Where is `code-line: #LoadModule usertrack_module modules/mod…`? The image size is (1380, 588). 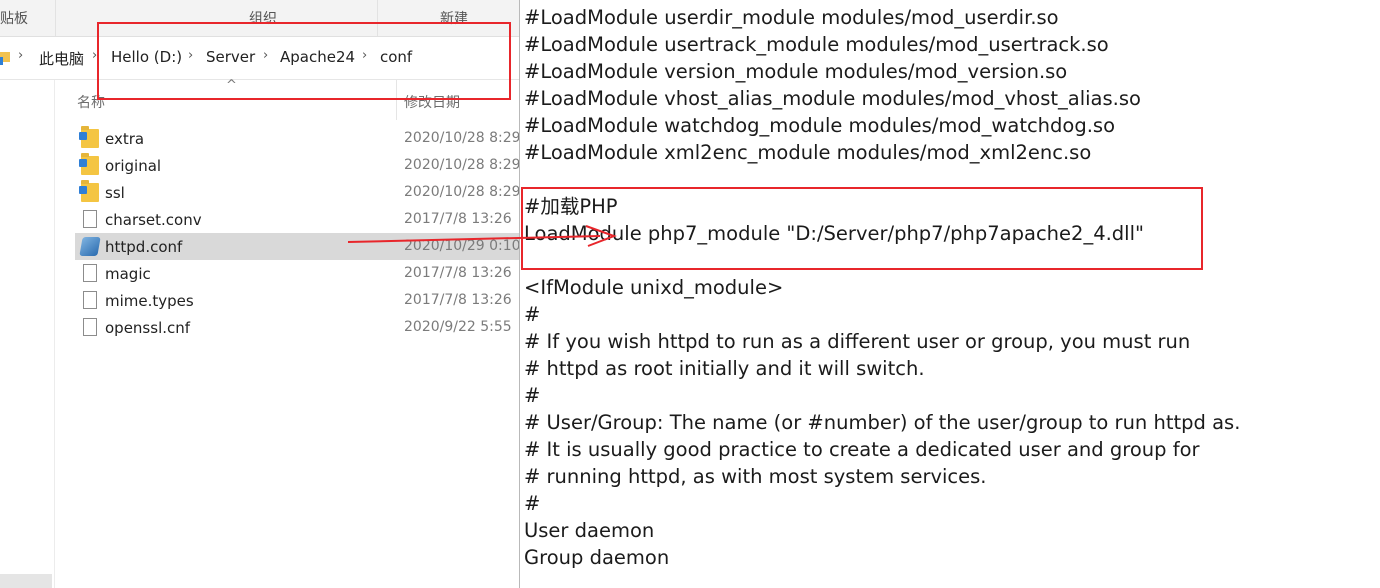 code-line: #LoadModule usertrack_module modules/mod… is located at coordinates (816, 44).